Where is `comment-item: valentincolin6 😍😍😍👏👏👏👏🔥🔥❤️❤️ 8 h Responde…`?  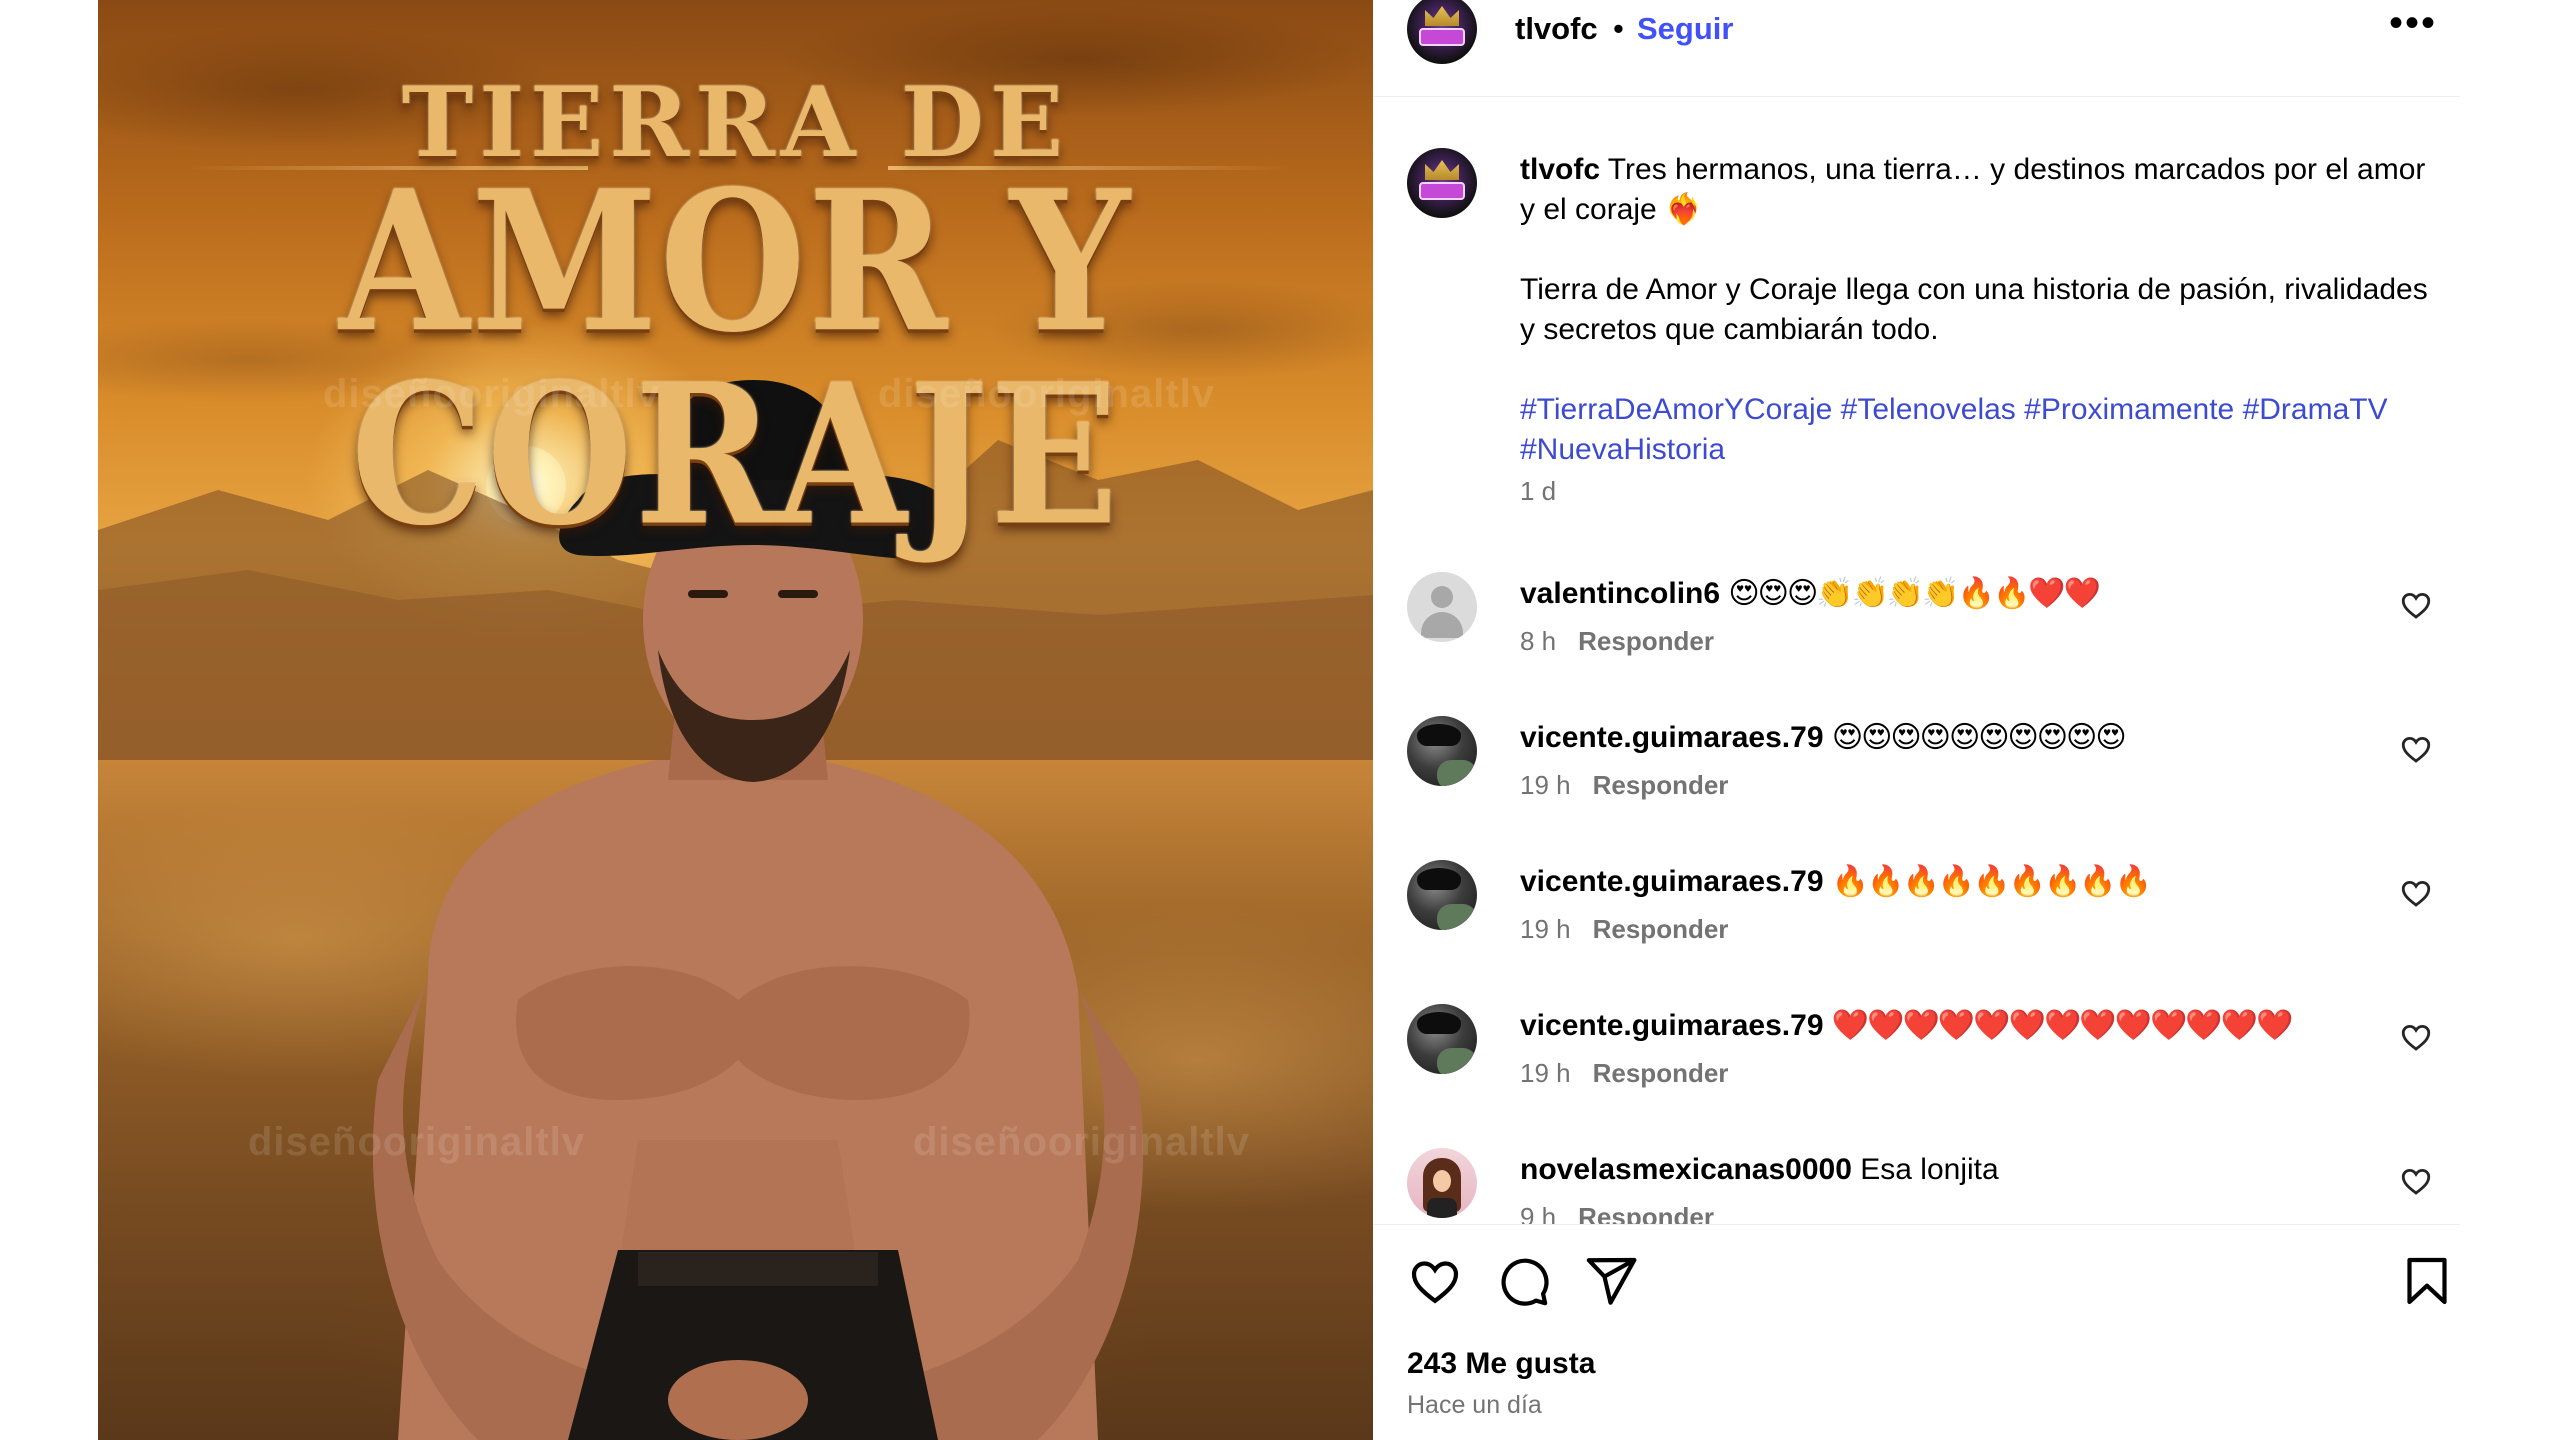 comment-item: valentincolin6 😍😍😍👏👏👏👏🔥🔥❤️❤️ 8 h Responde… is located at coordinates (1916, 637).